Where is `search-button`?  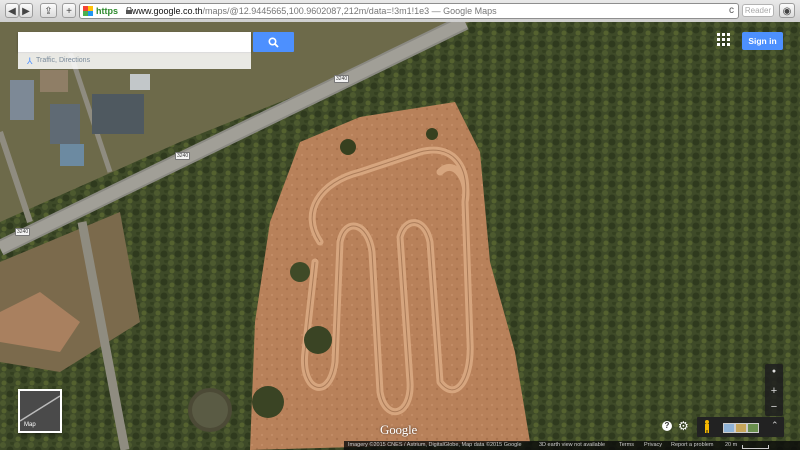
search-button is located at coordinates (273, 42).